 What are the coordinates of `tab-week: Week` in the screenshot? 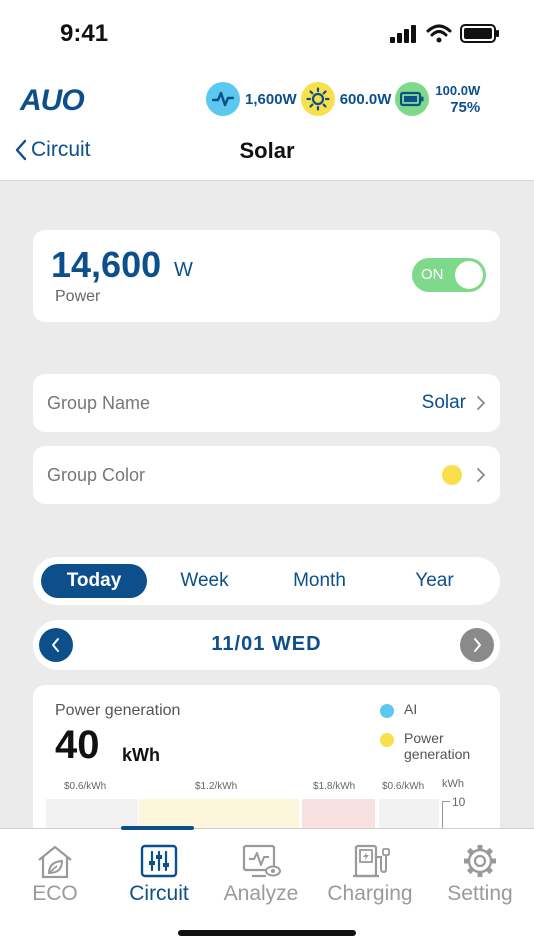 It's located at (204, 581).